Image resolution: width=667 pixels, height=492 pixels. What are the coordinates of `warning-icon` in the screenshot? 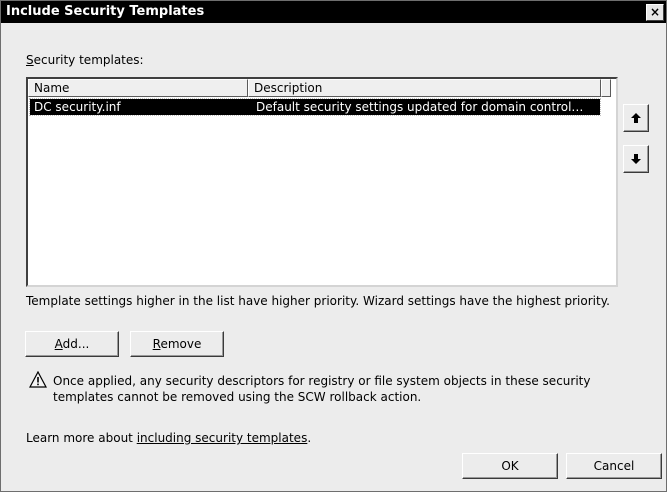 It's located at (38, 380).